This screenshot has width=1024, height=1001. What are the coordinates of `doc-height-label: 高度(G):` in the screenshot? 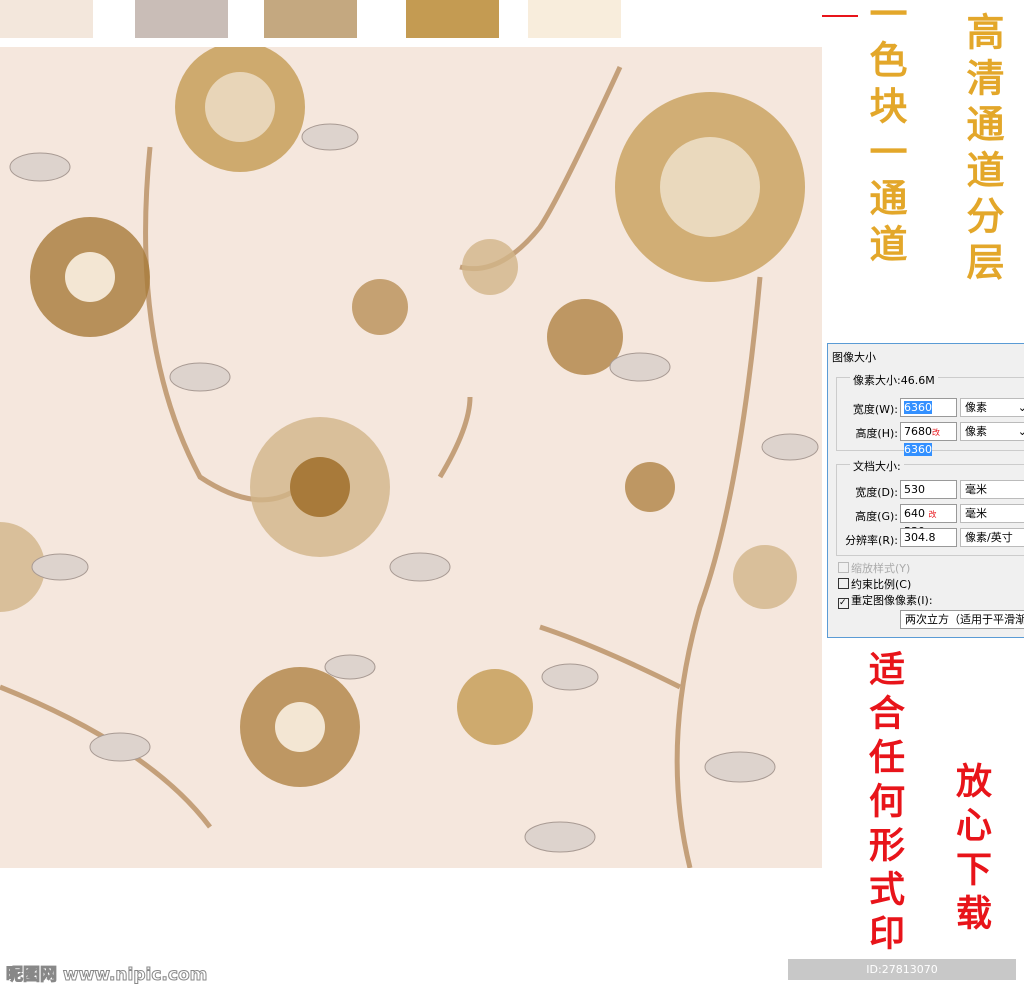 It's located at (876, 516).